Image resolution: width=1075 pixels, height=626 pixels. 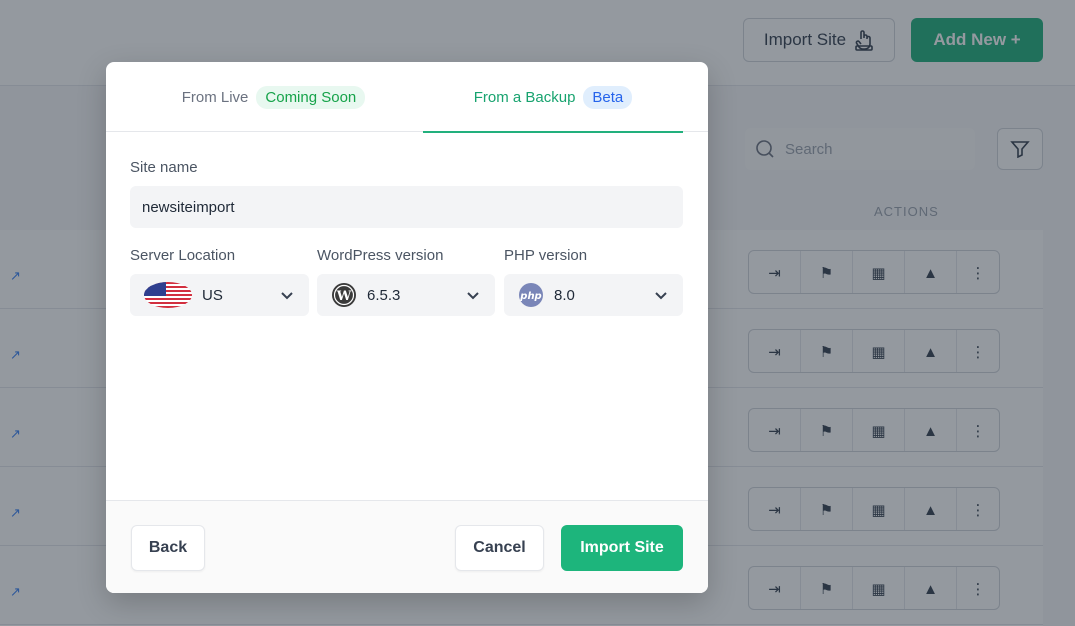 What do you see at coordinates (168, 295) in the screenshot?
I see `us-flag-icon` at bounding box center [168, 295].